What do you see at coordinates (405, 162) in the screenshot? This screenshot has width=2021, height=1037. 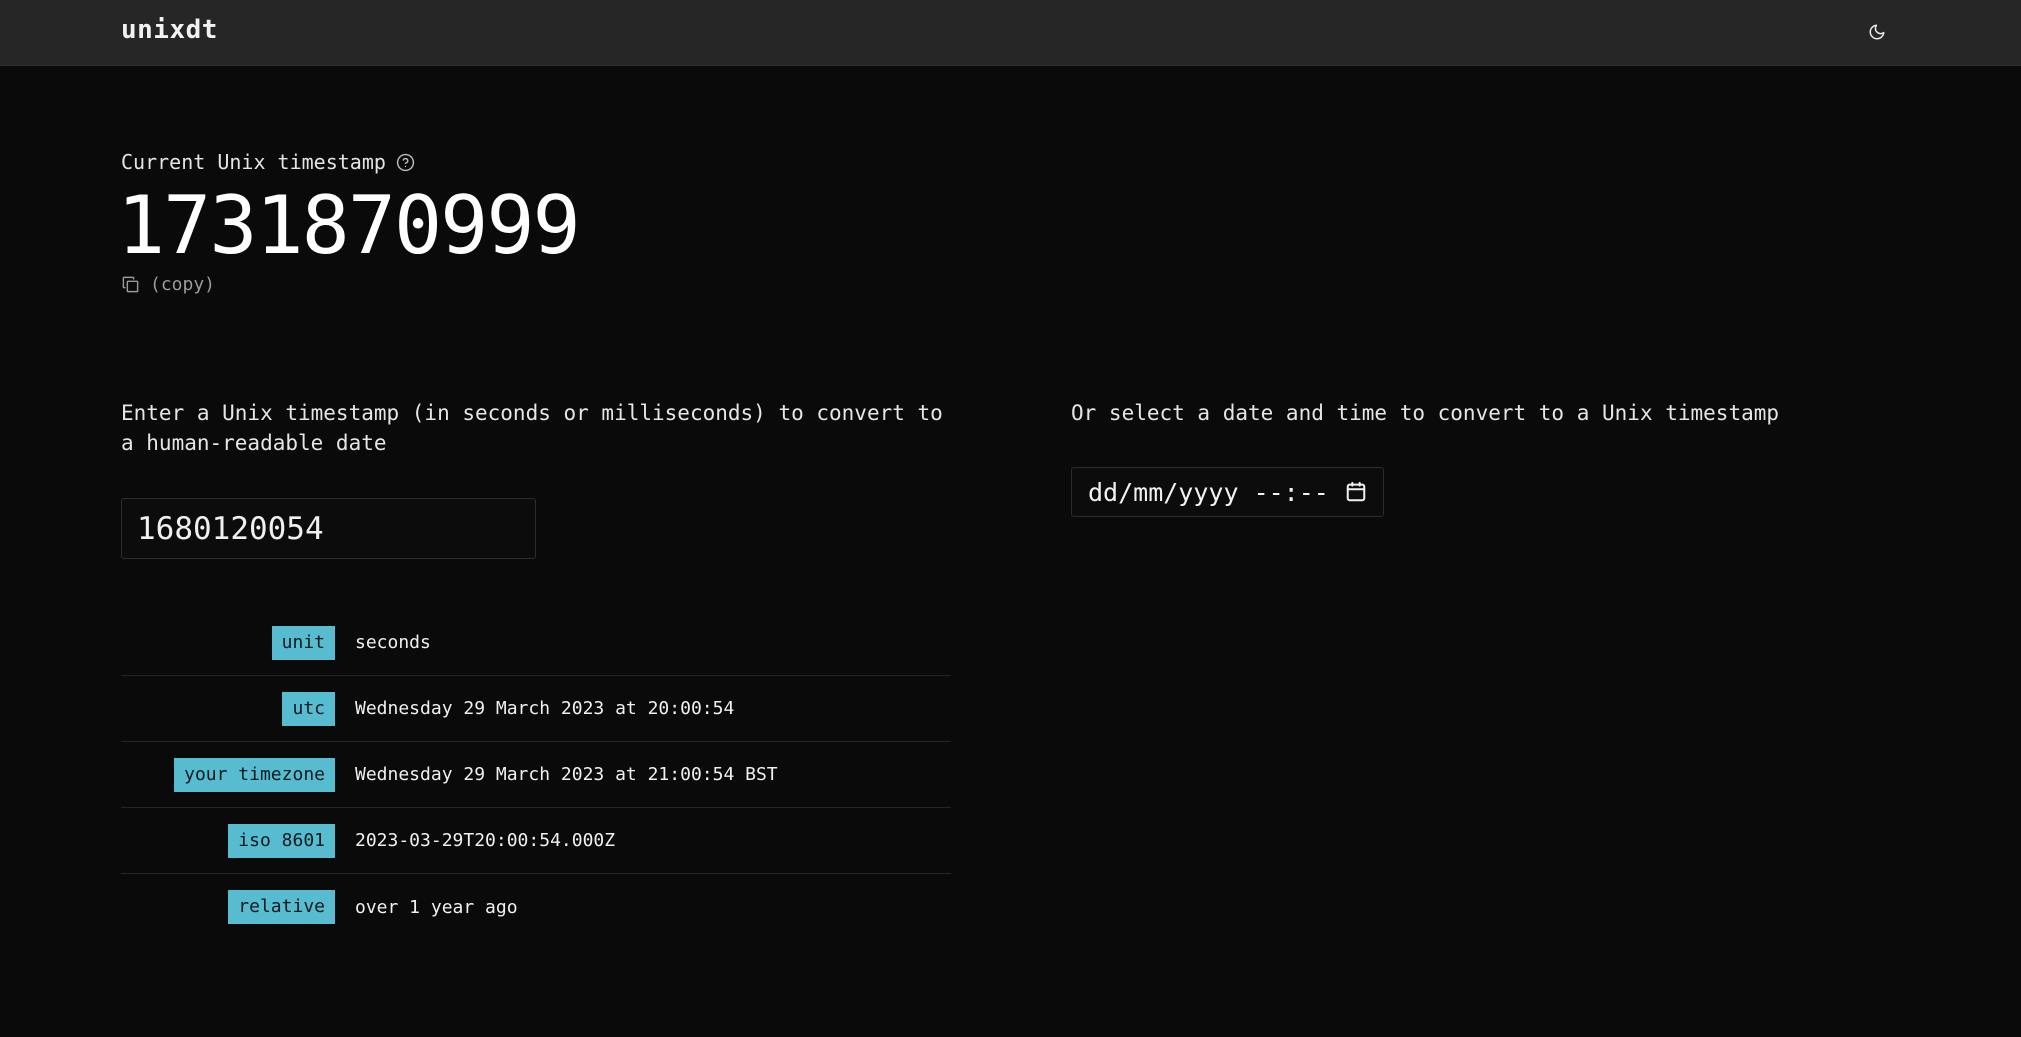 I see `help-circle-icon` at bounding box center [405, 162].